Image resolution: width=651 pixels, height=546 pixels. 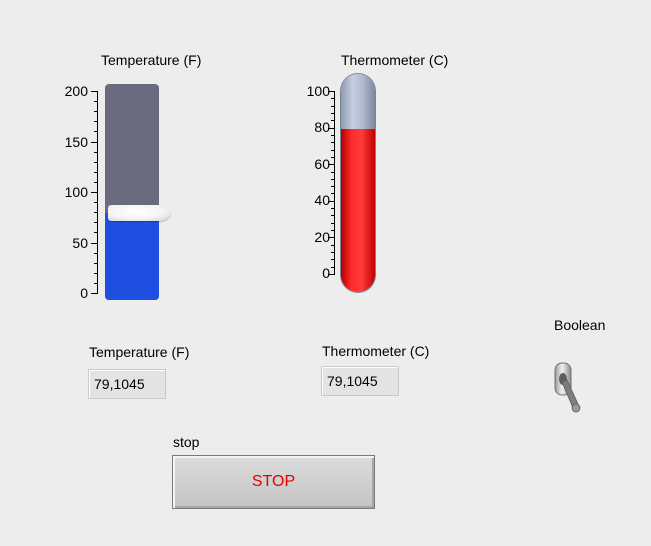 I want to click on thermometer-label: Thermometer (C), so click(x=395, y=60).